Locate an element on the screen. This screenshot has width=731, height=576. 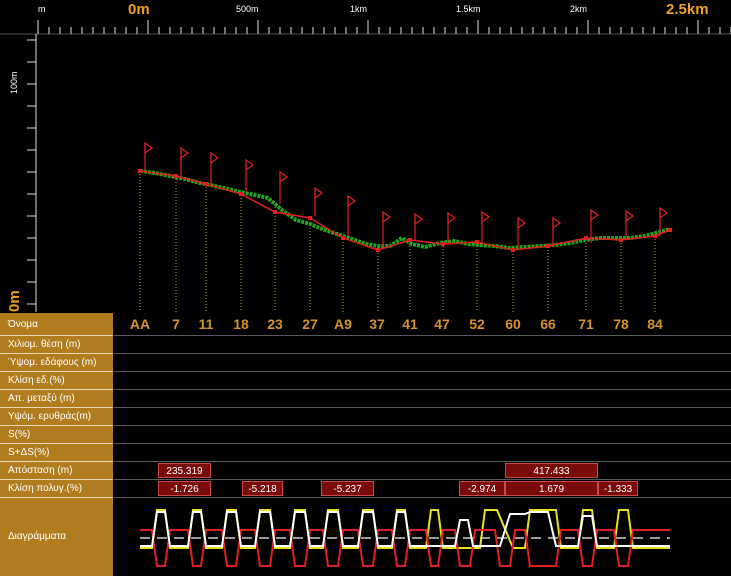
ruler-label-1km: 1km is located at coordinates (358, 9).